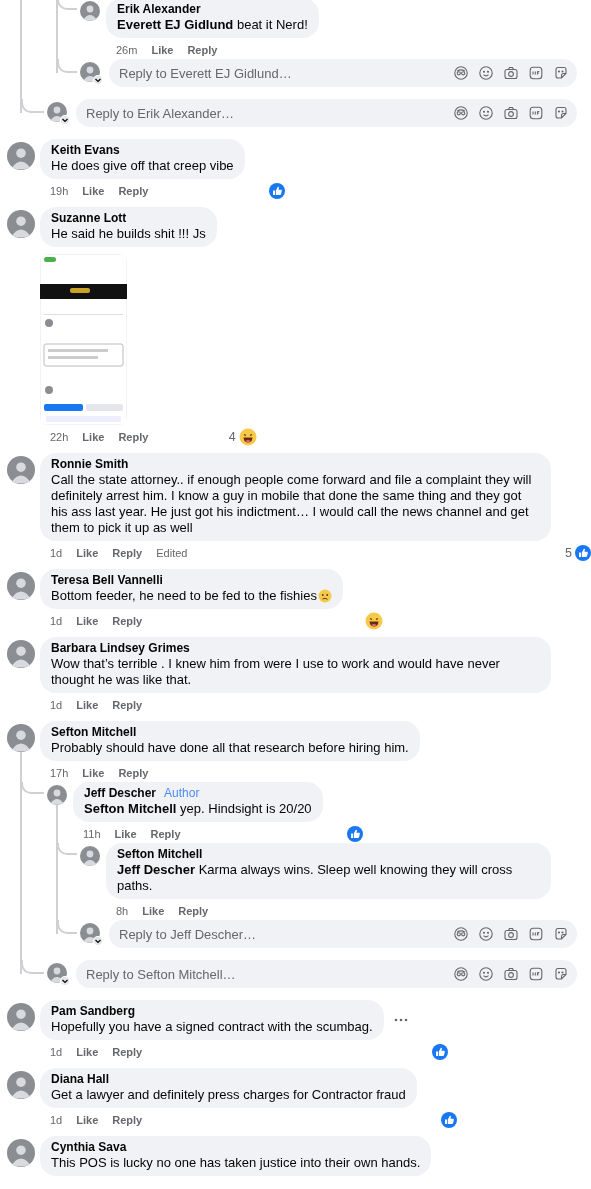 This screenshot has width=591, height=1189. I want to click on author-name: Suzanne Lott, so click(89, 218).